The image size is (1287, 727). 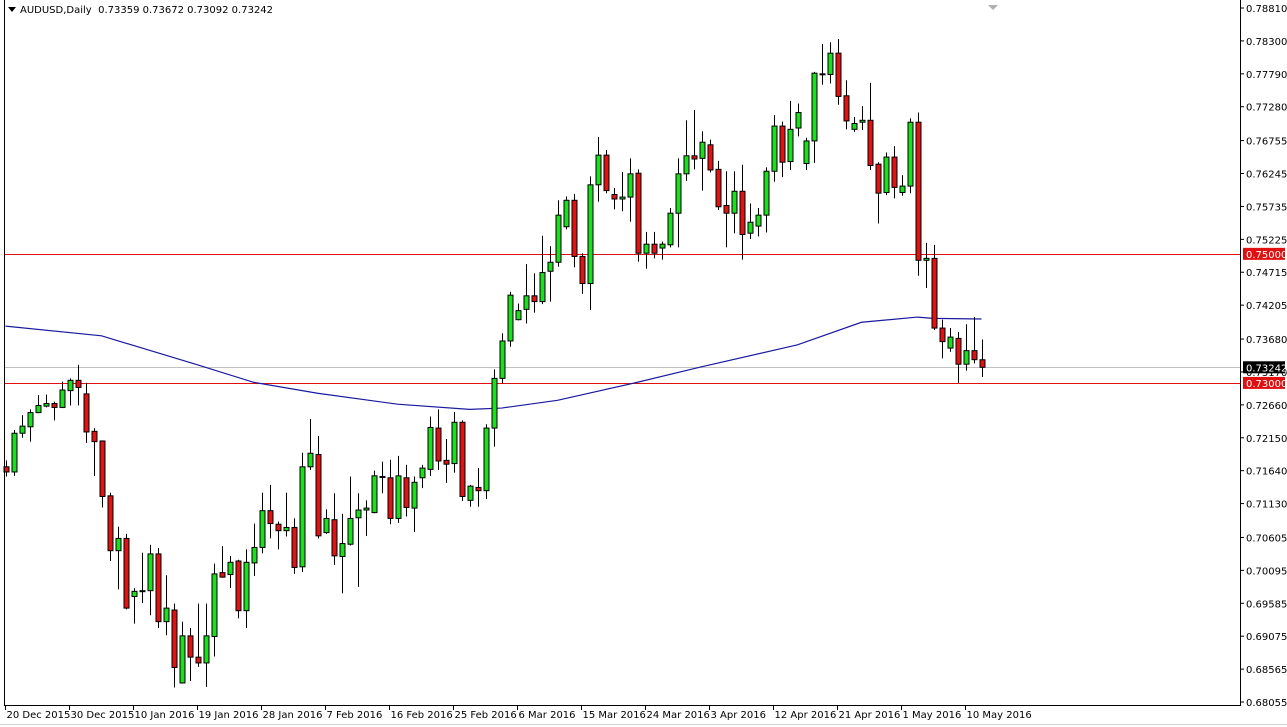 I want to click on chart-shift-marker-icon, so click(x=993, y=7).